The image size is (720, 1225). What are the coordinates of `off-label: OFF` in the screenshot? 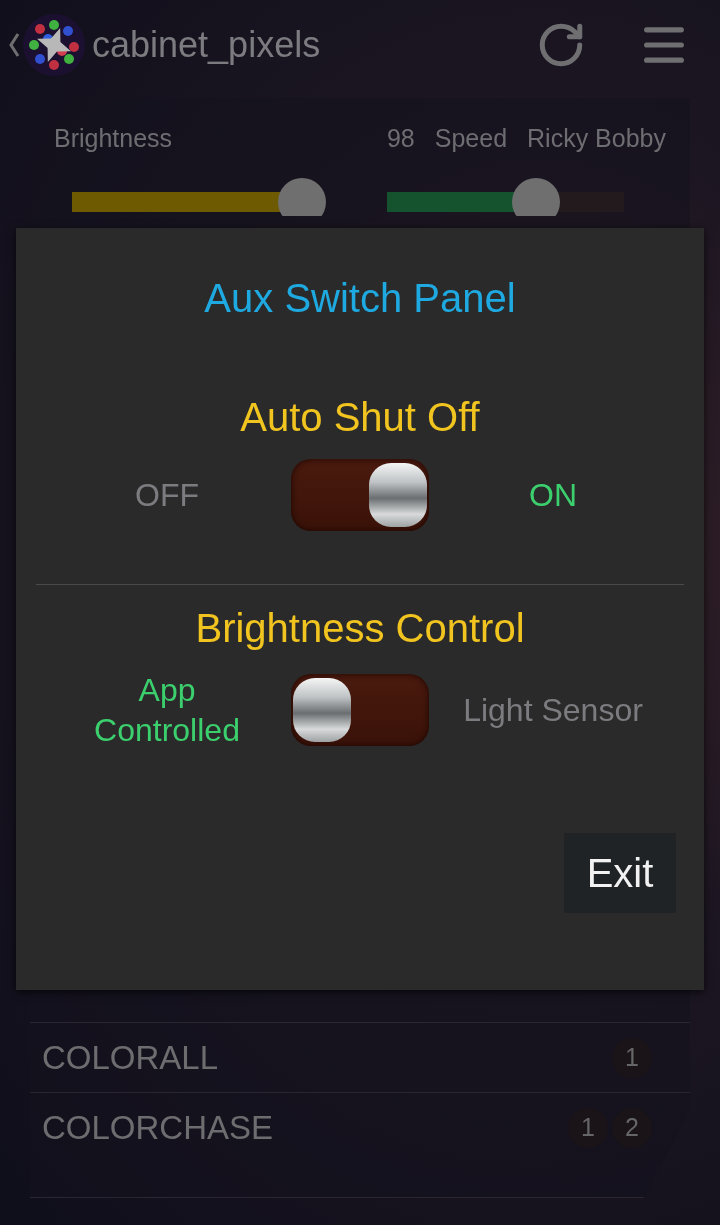 It's located at (167, 495).